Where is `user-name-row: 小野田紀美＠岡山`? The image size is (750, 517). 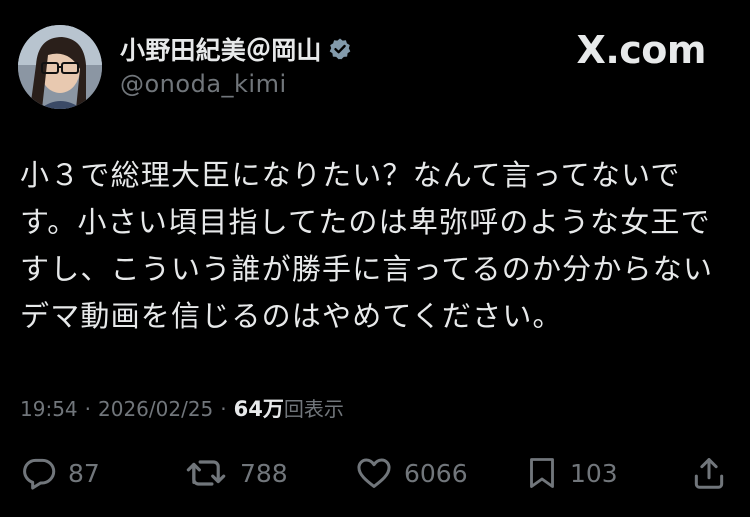
user-name-row: 小野田紀美＠岡山 is located at coordinates (236, 49).